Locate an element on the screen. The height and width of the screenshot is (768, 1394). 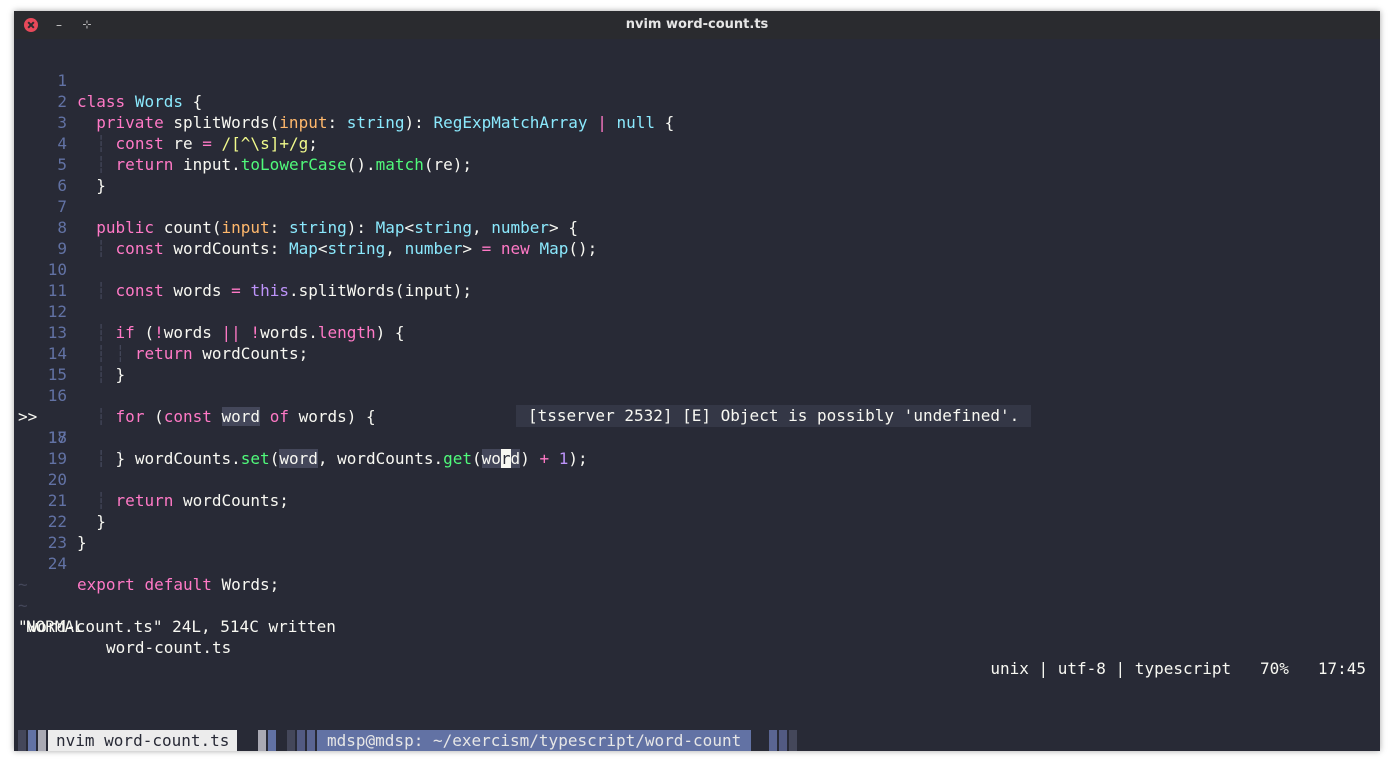
code-line: 5 } is located at coordinates (697, 164).